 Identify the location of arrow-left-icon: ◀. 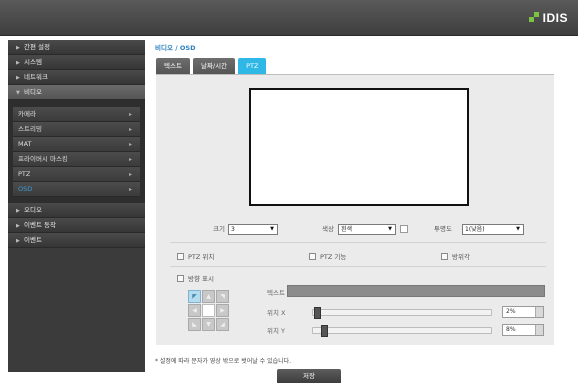
(194, 310).